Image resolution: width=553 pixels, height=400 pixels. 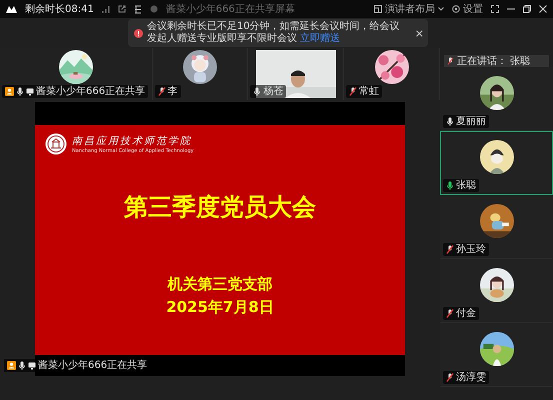 What do you see at coordinates (122, 9) in the screenshot?
I see `share-icon` at bounding box center [122, 9].